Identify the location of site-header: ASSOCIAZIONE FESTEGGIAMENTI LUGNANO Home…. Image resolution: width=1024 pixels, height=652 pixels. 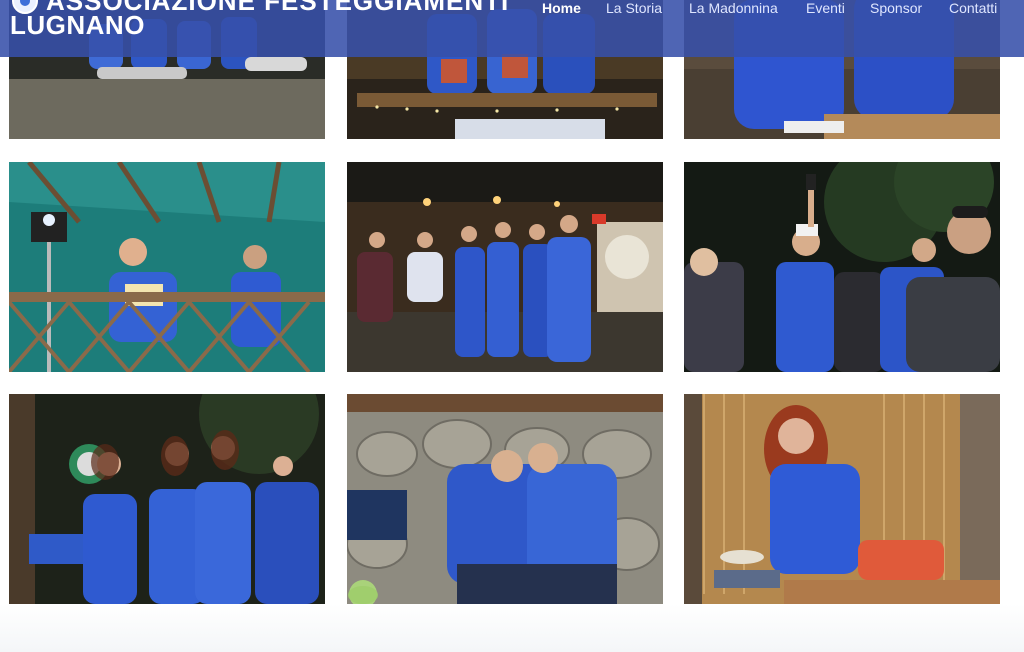
(512, 28).